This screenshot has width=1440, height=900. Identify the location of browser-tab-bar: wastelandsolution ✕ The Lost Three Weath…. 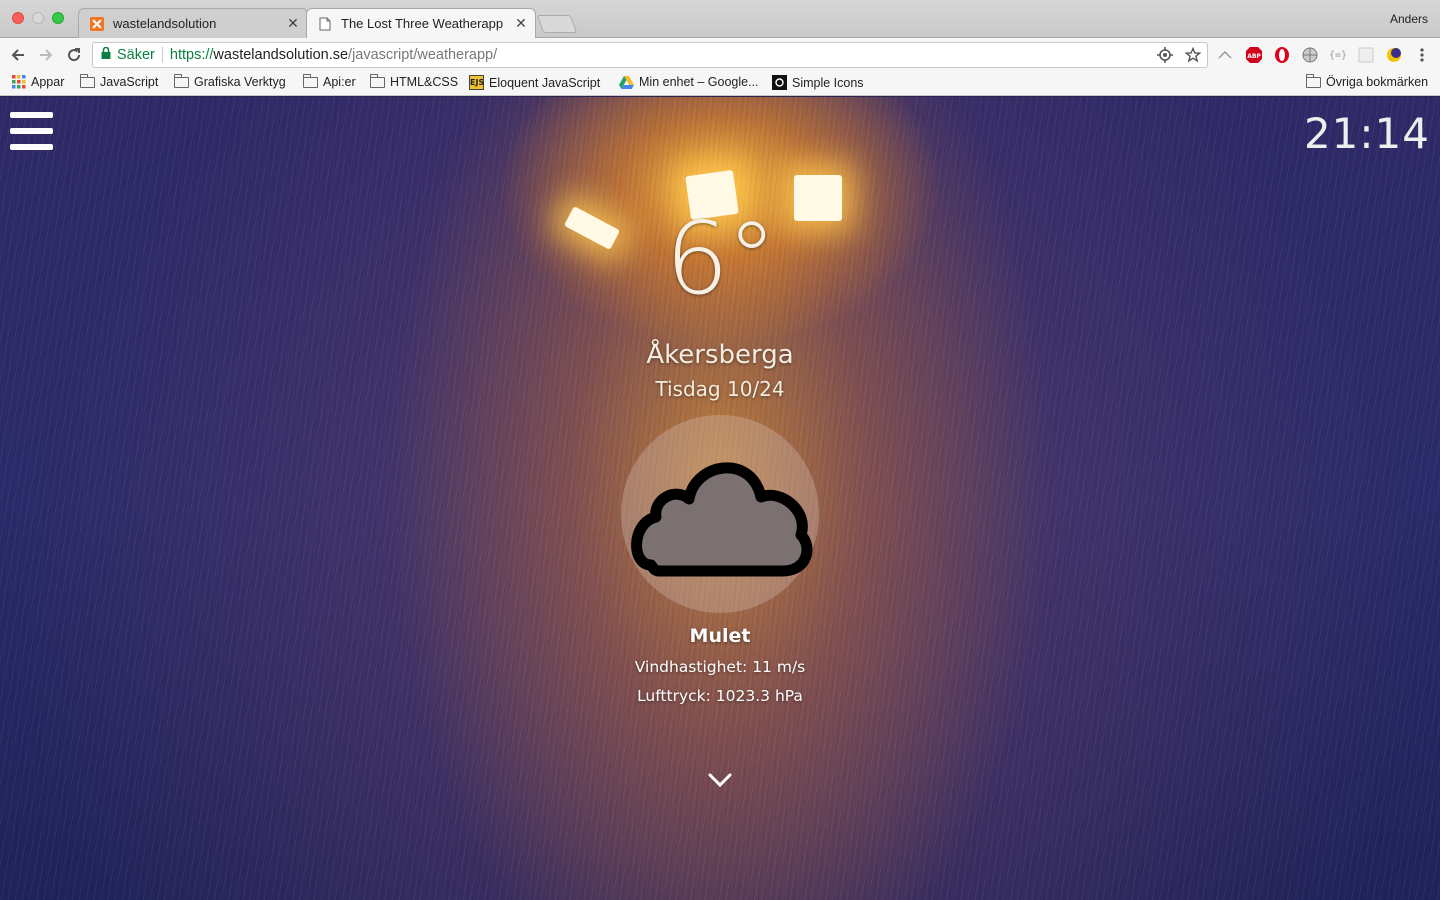
(720, 19).